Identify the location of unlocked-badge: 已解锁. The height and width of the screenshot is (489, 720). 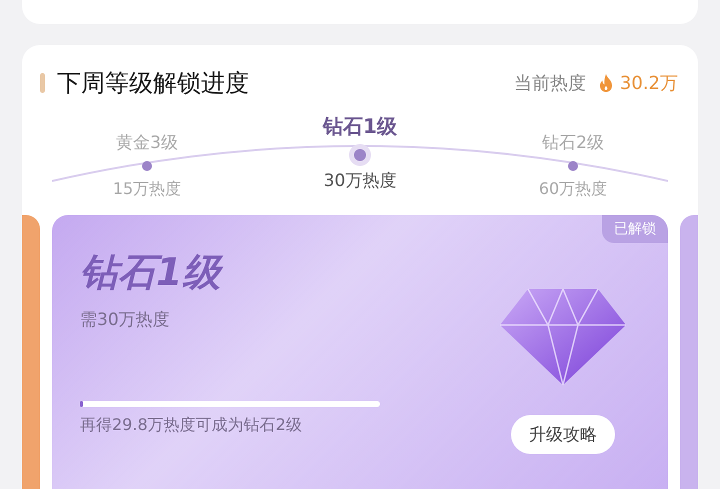
(635, 229).